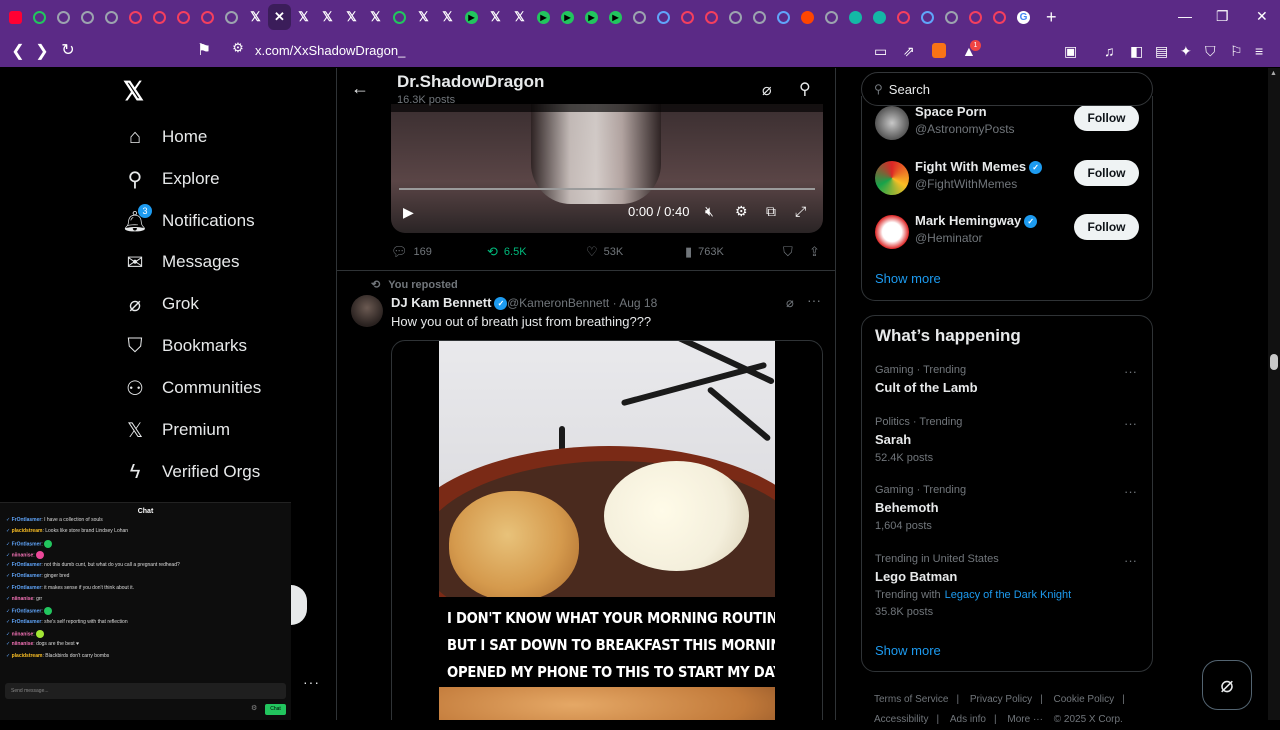 The width and height of the screenshot is (1280, 730). I want to click on scroll-up-arrow-icon: ▲, so click(1273, 73).